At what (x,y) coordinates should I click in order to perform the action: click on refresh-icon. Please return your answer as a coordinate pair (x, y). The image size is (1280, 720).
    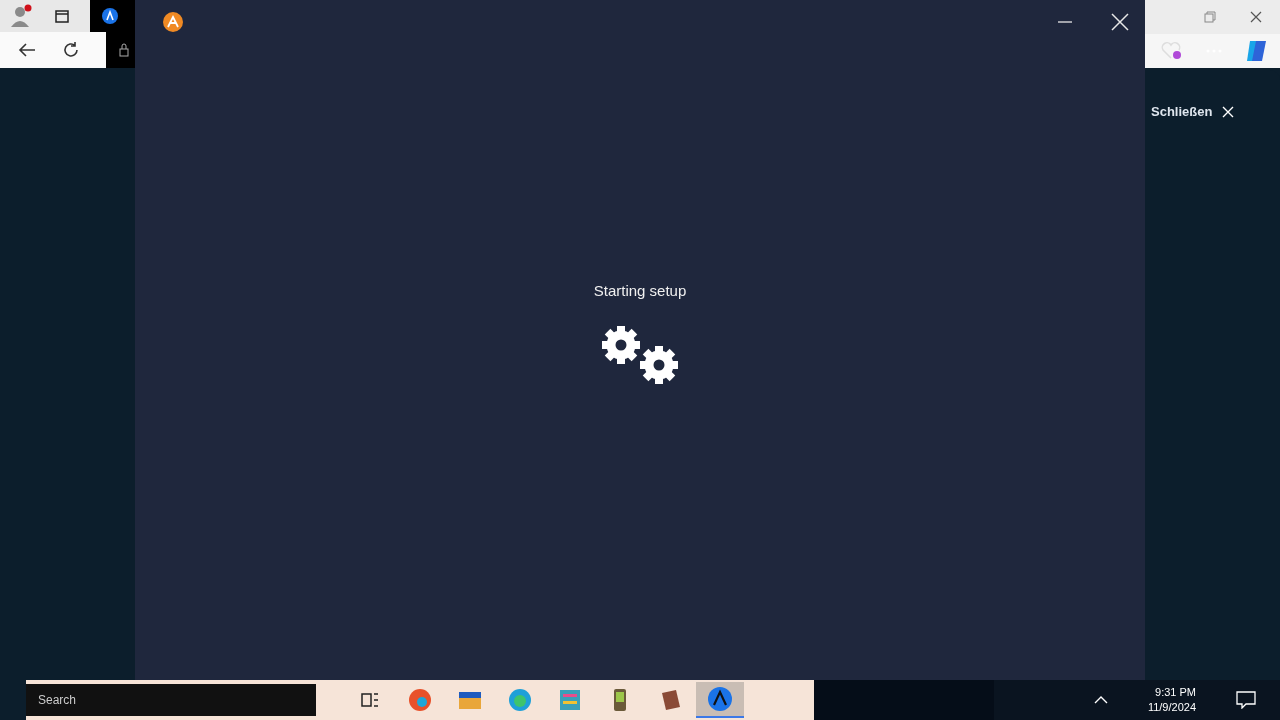
    Looking at the image, I should click on (71, 50).